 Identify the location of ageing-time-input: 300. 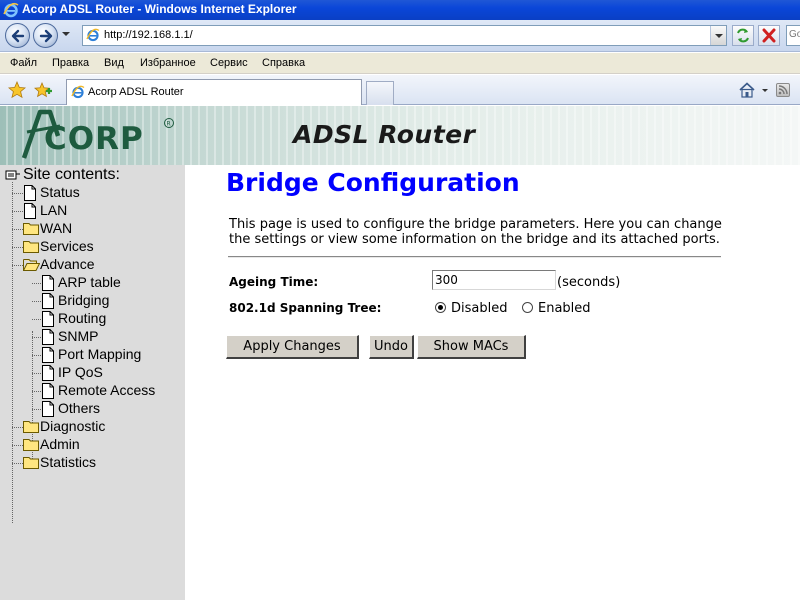
(494, 280).